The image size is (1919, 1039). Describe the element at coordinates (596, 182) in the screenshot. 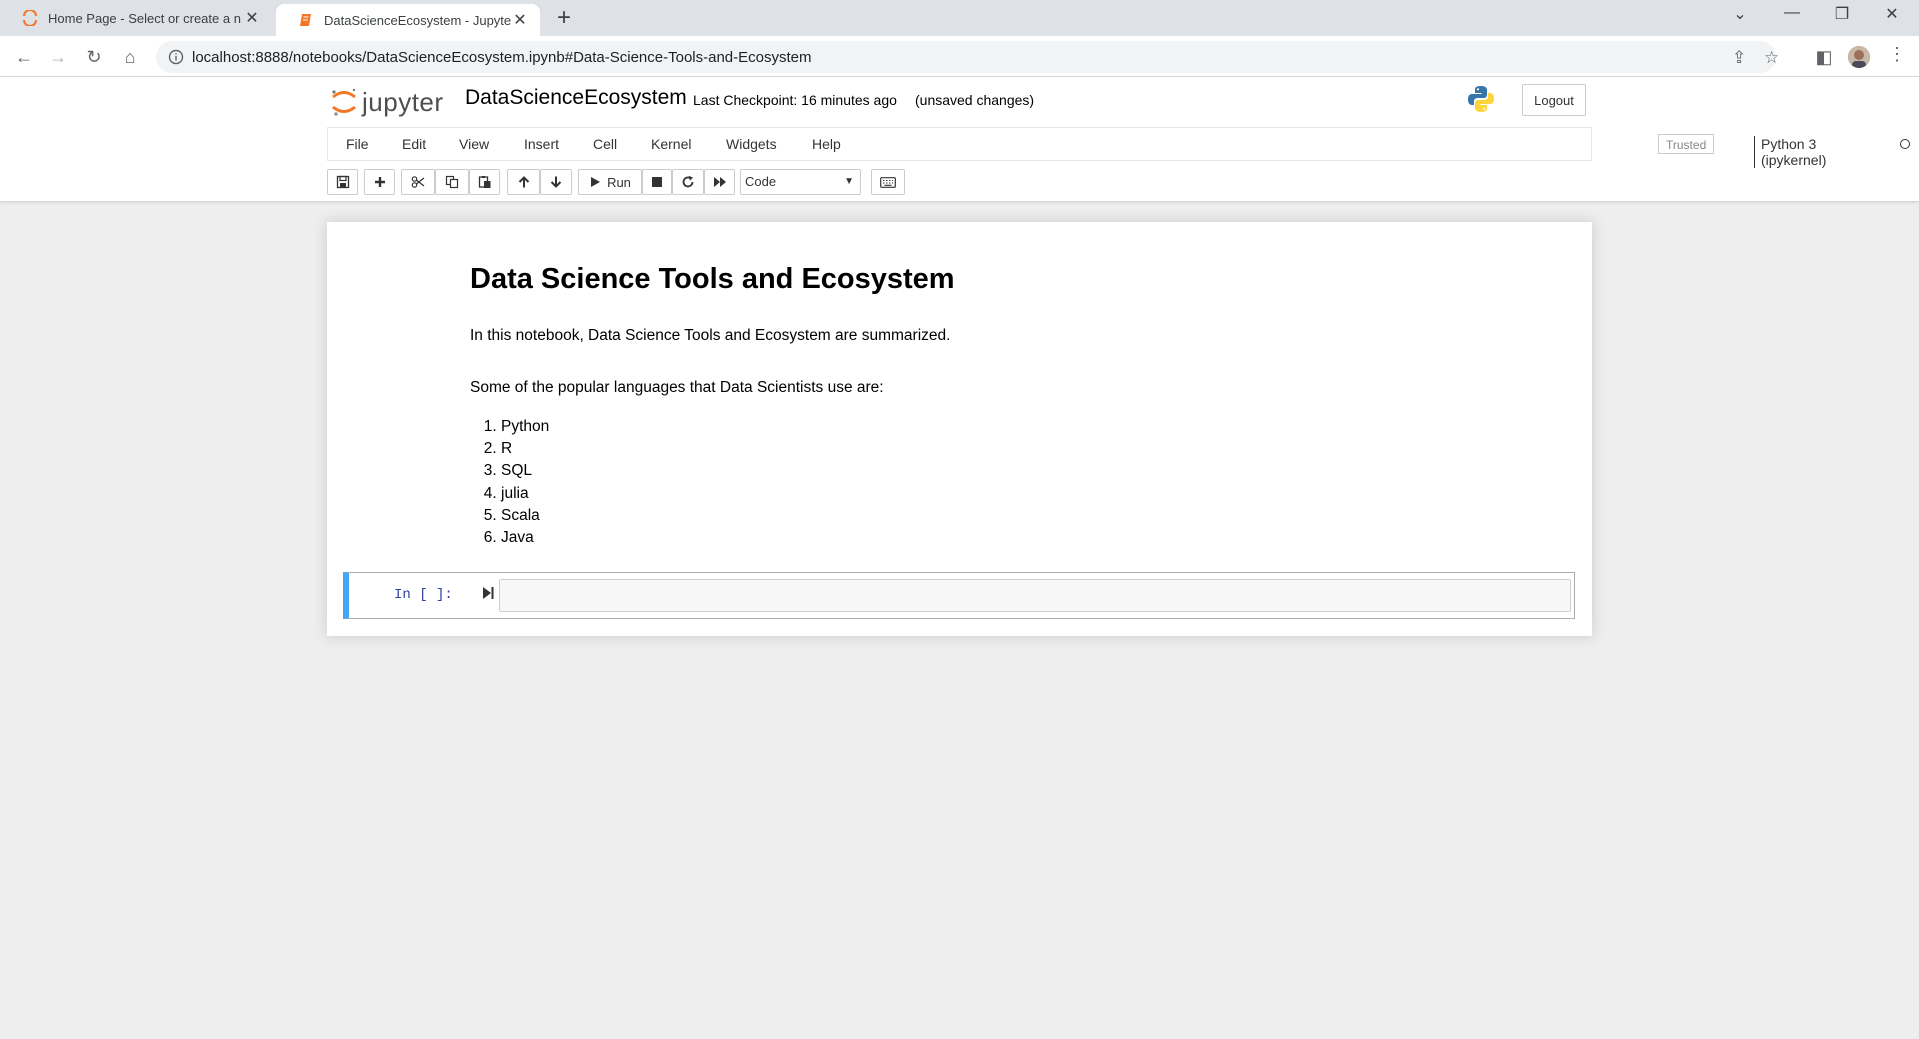

I see `play-icon` at that location.